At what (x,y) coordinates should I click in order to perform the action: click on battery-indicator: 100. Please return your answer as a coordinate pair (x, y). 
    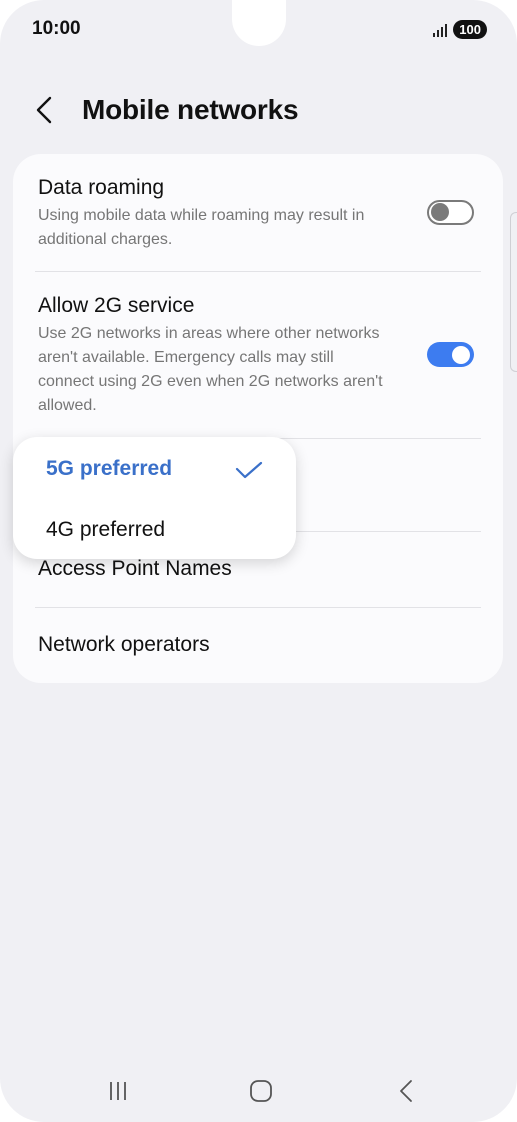
    Looking at the image, I should click on (470, 29).